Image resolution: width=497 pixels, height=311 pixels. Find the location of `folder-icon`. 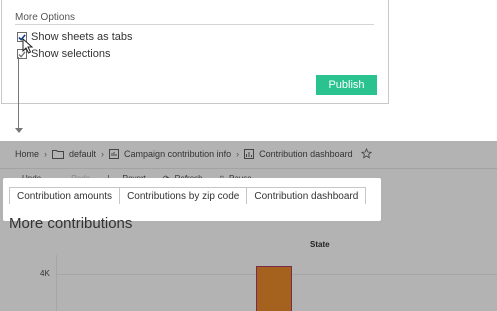

folder-icon is located at coordinates (58, 154).